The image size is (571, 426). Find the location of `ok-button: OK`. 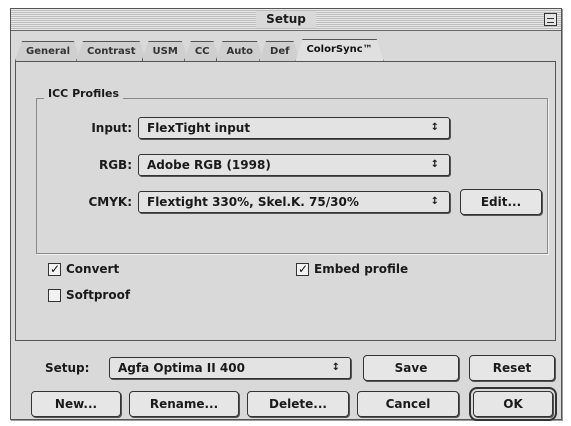

ok-button: OK is located at coordinates (513, 404).